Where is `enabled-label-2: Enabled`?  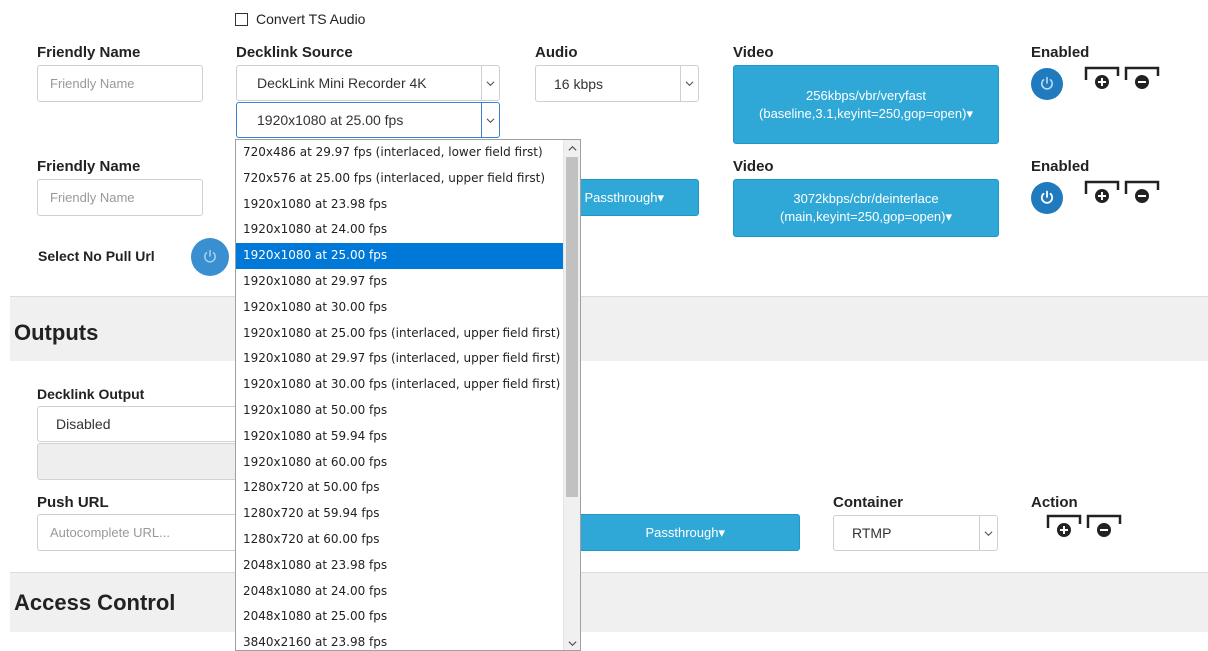 enabled-label-2: Enabled is located at coordinates (1060, 166).